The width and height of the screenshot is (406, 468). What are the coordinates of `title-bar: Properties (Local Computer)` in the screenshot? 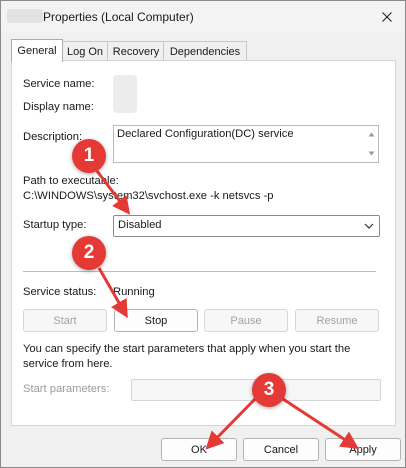 It's located at (203, 17).